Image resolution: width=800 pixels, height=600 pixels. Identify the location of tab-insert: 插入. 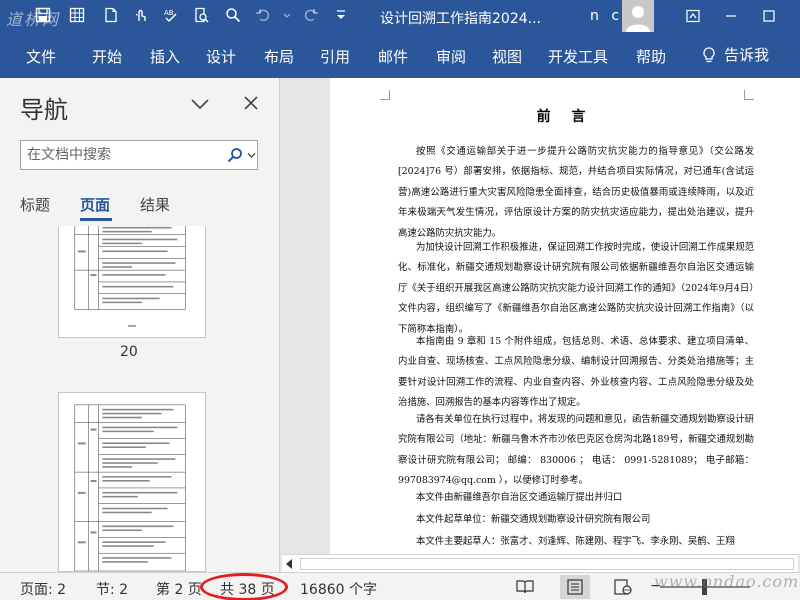
(165, 56).